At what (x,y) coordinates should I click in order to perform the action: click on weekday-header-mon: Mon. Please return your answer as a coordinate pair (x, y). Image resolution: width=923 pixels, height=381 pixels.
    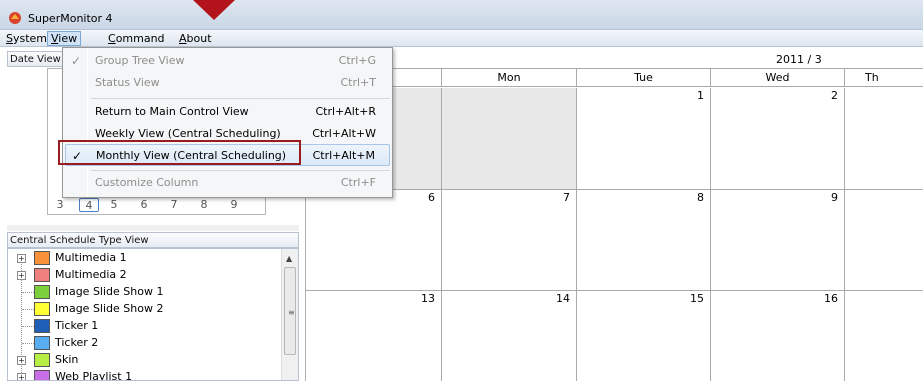
    Looking at the image, I should click on (509, 78).